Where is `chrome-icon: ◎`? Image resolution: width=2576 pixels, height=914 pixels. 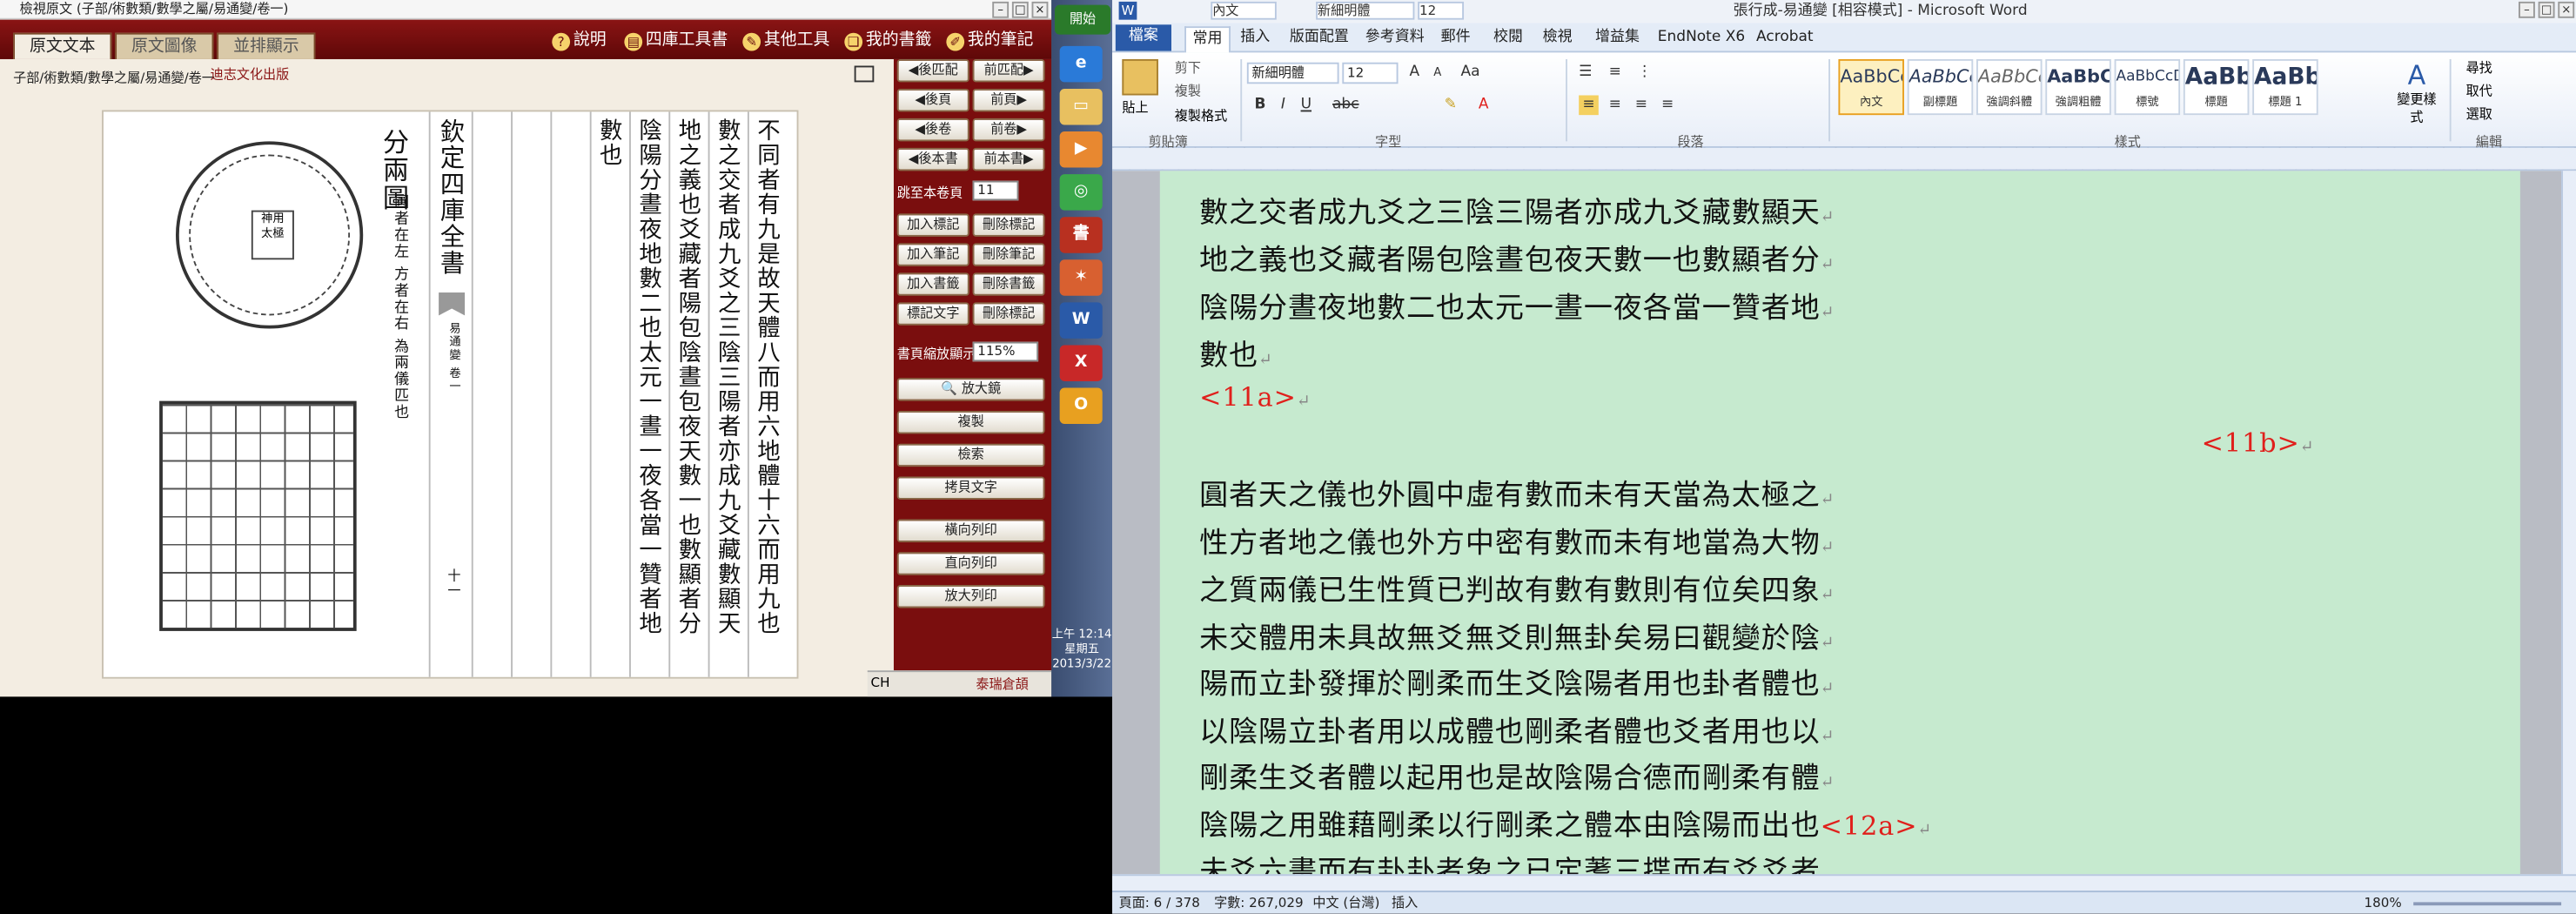 chrome-icon: ◎ is located at coordinates (1081, 192).